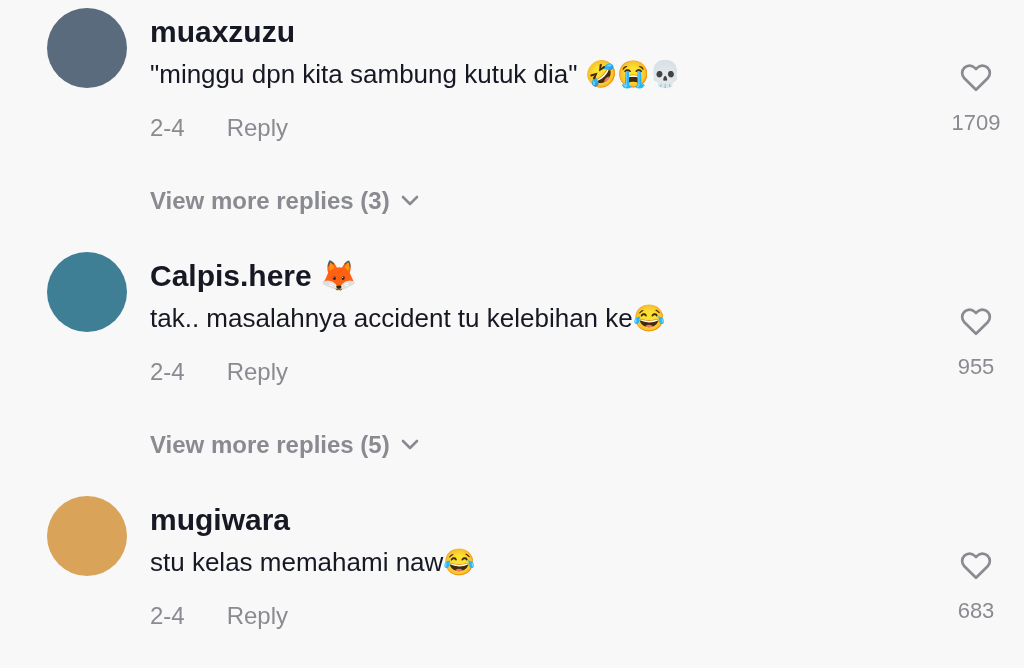 The image size is (1024, 668). I want to click on view-more-replies-link: View more replies (5), so click(285, 445).